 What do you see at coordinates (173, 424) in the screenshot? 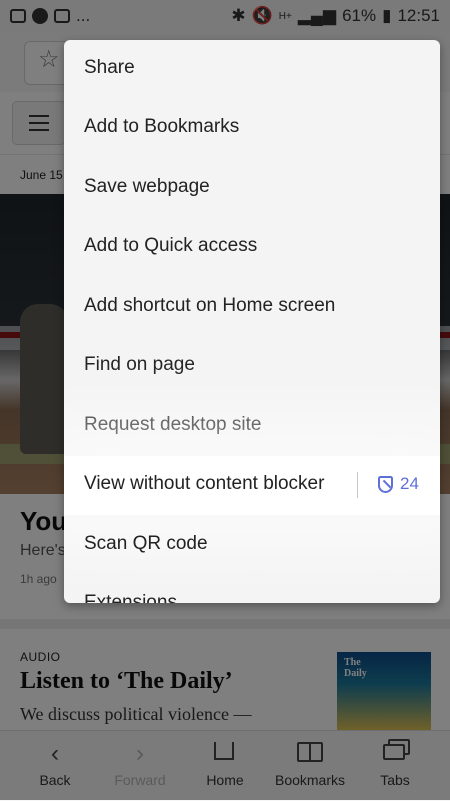
I see `menu-item-label: Request desktop site` at bounding box center [173, 424].